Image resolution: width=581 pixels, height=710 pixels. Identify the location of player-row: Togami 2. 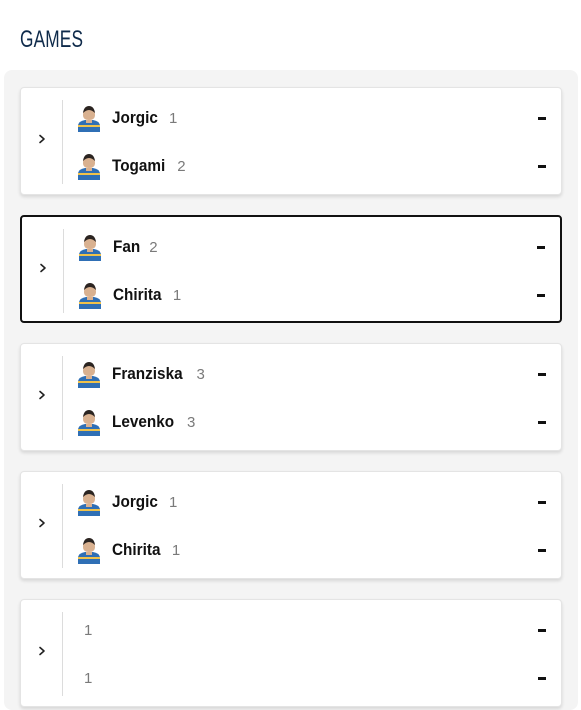
(312, 166).